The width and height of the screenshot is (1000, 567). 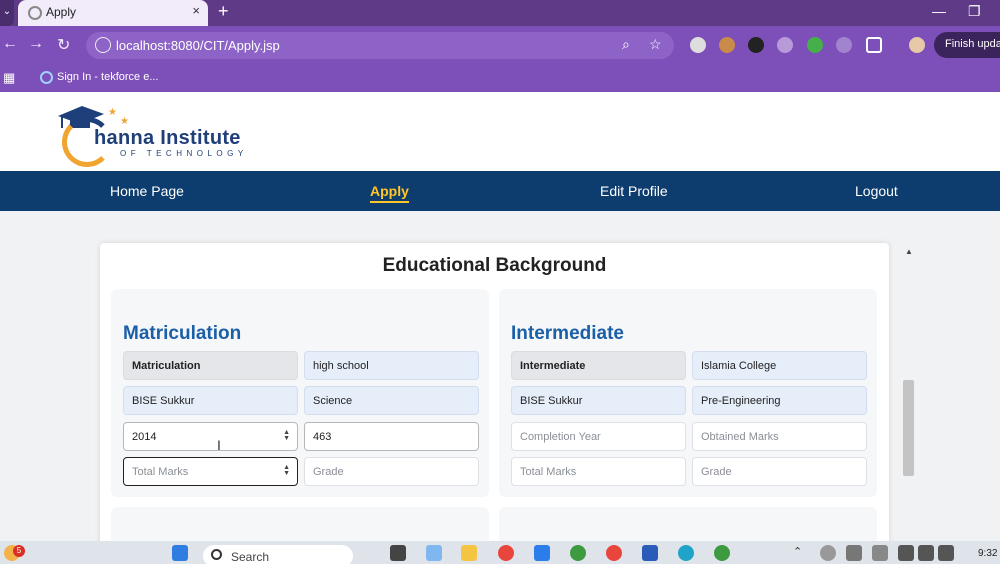 I want to click on restore-button: ❐, so click(x=974, y=11).